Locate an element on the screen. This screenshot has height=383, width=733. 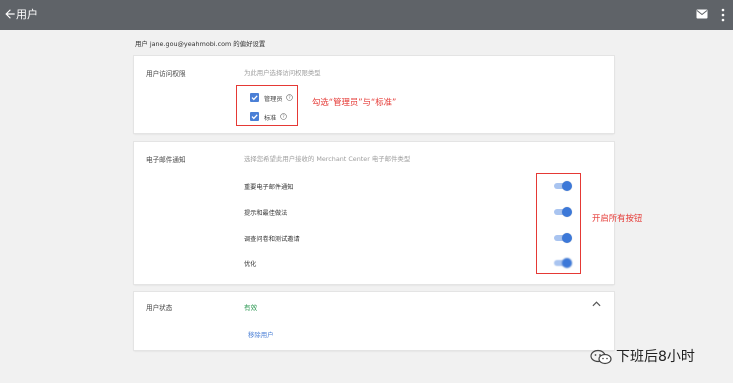
status-value: 有效 is located at coordinates (251, 308).